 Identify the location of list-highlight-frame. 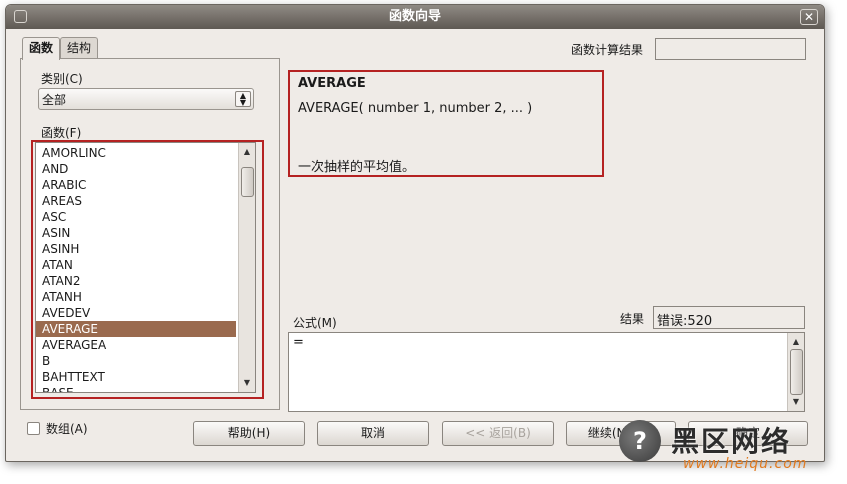
(147, 269).